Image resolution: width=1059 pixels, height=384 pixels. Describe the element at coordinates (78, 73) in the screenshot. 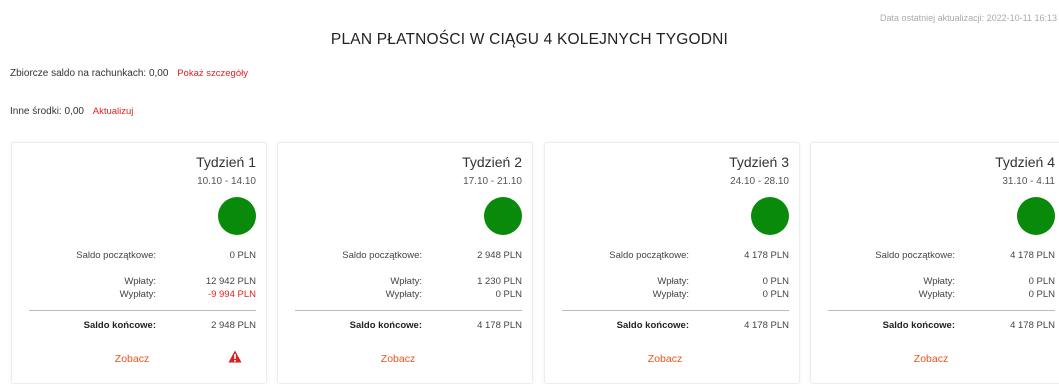

I see `total-balance-label: Zbiorcze saldo na rachunkach:` at that location.